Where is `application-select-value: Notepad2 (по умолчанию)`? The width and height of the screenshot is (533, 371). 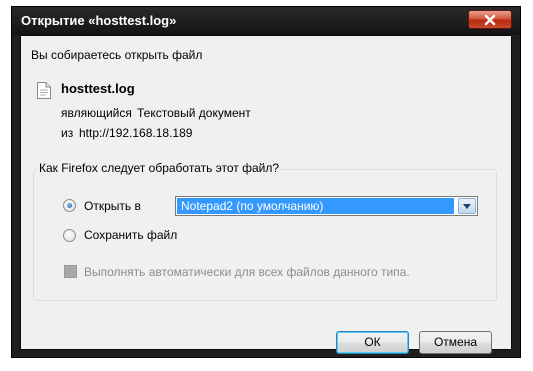 application-select-value: Notepad2 (по умолчанию) is located at coordinates (315, 206).